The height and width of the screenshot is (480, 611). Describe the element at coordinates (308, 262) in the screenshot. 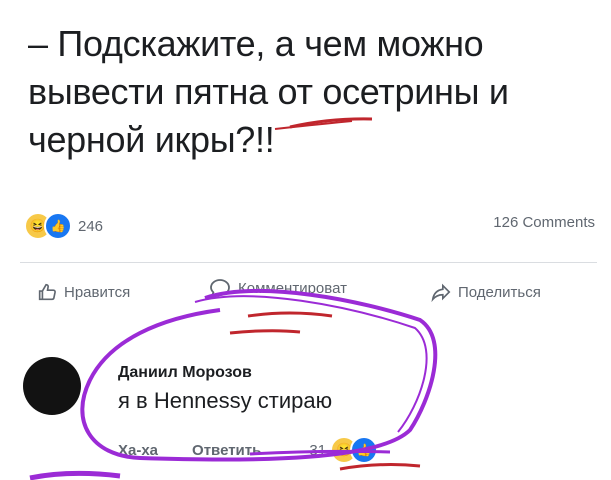

I see `divider` at that location.